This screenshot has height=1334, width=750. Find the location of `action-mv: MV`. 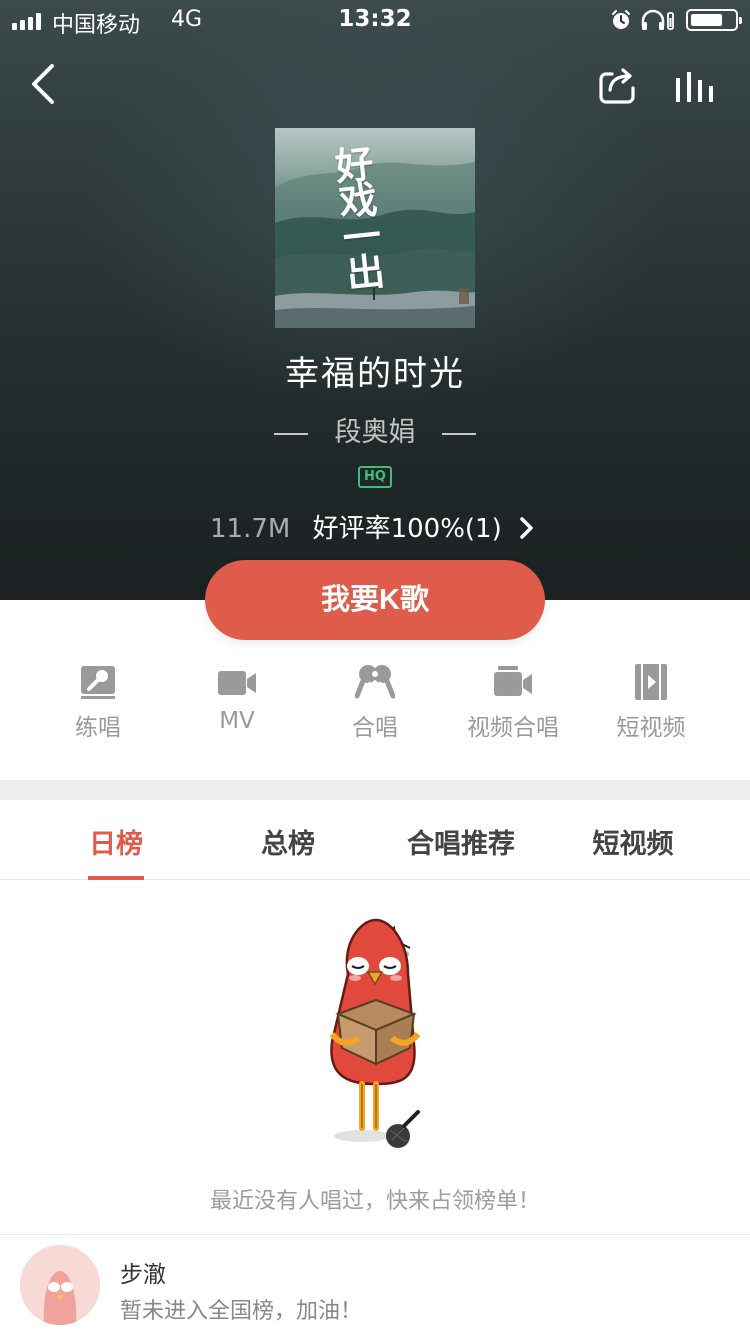

action-mv: MV is located at coordinates (237, 698).